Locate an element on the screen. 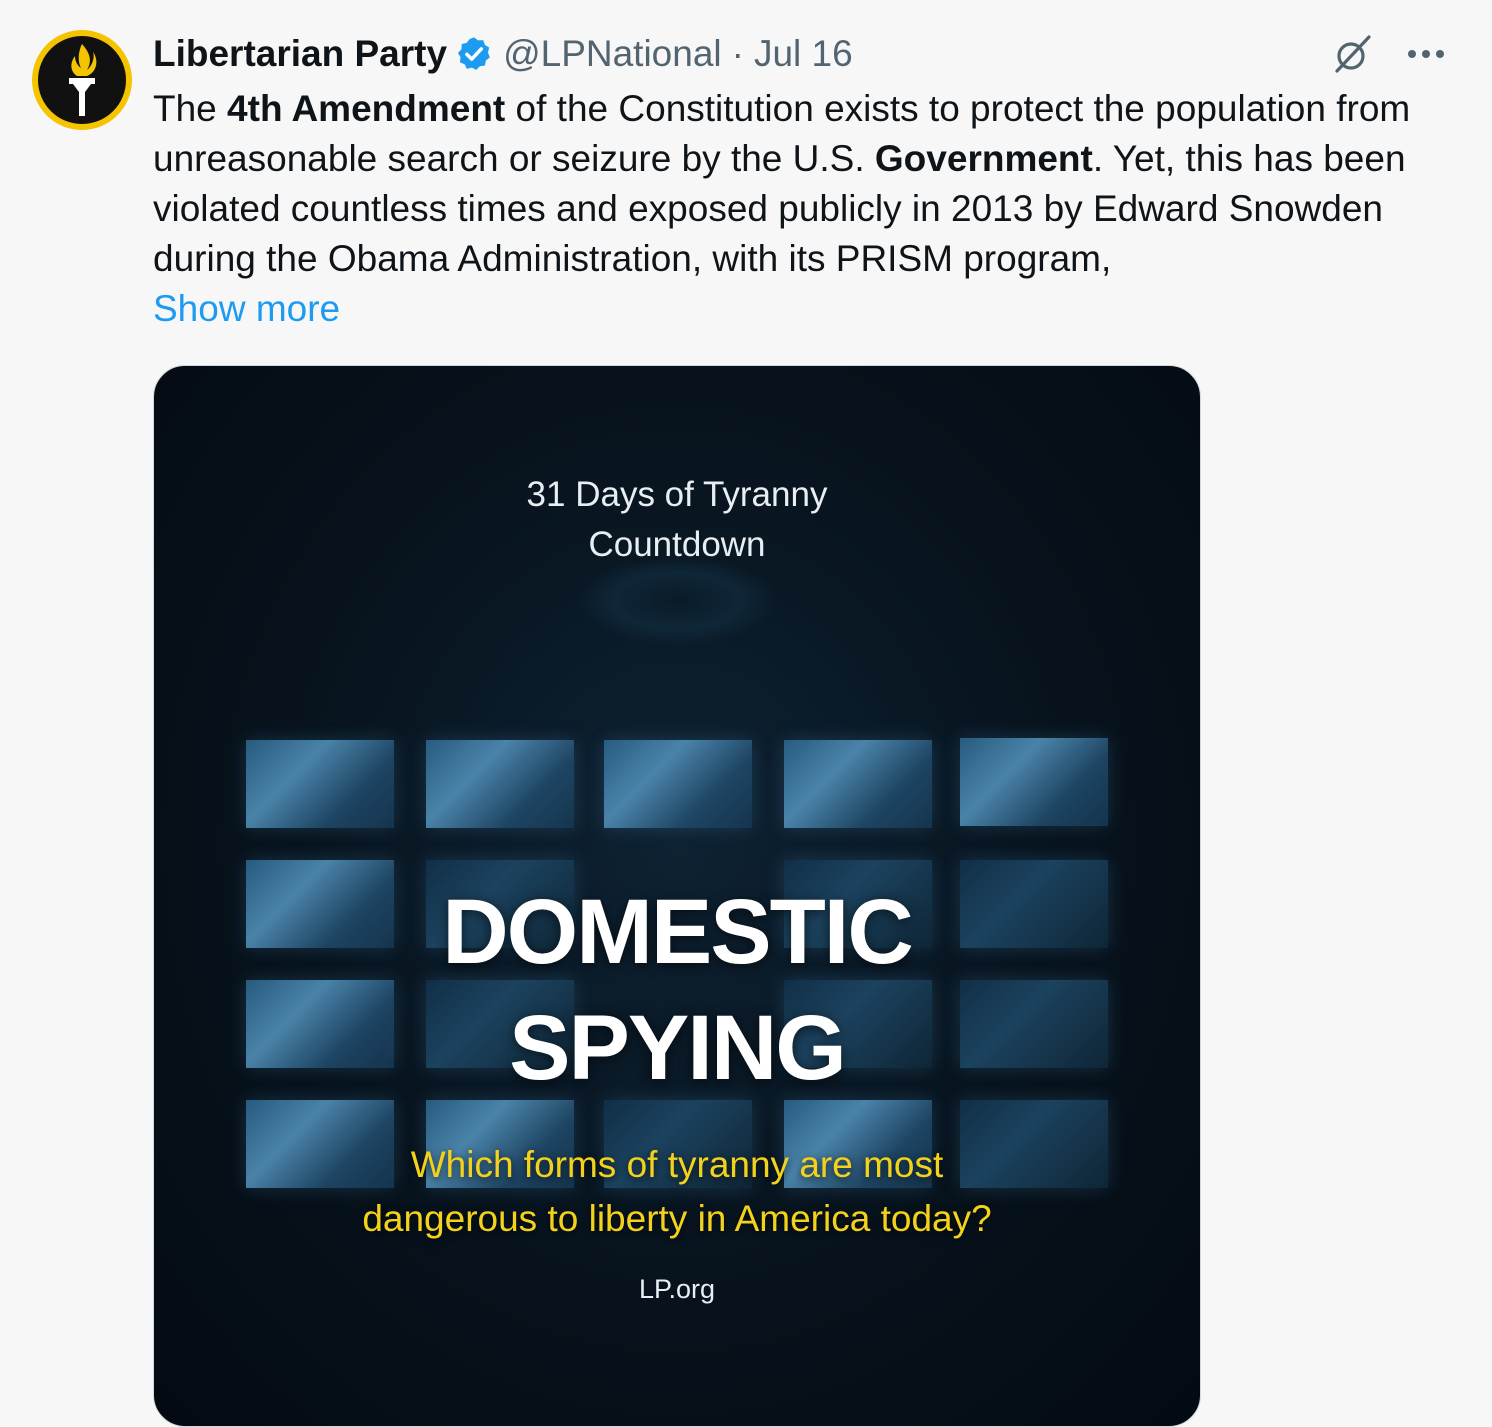 This screenshot has width=1492, height=1427. avatar is located at coordinates (82, 80).